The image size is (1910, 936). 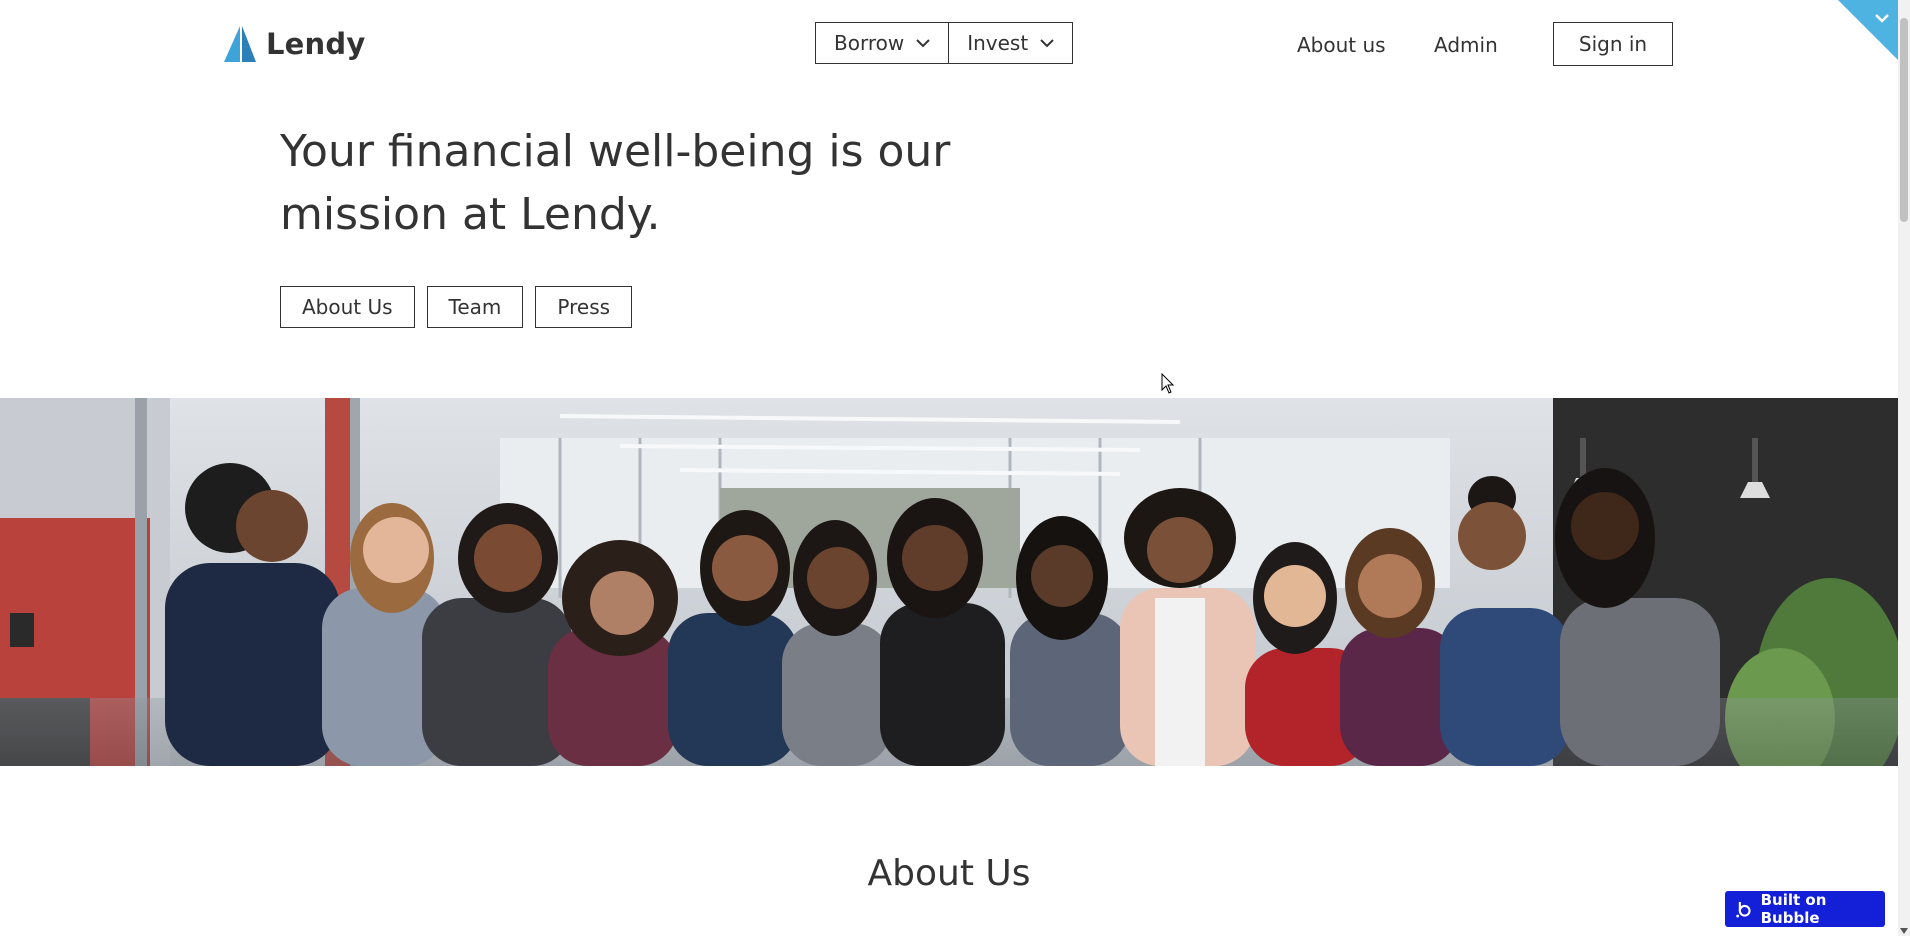 What do you see at coordinates (1168, 383) in the screenshot?
I see `mouse-cursor-icon` at bounding box center [1168, 383].